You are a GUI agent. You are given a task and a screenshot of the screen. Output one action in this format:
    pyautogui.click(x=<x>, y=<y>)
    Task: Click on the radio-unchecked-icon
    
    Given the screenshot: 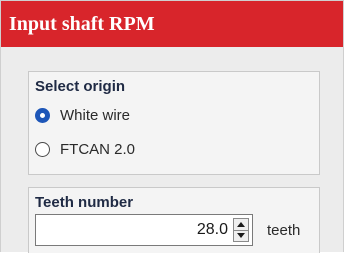 What is the action you would take?
    pyautogui.click(x=42, y=149)
    